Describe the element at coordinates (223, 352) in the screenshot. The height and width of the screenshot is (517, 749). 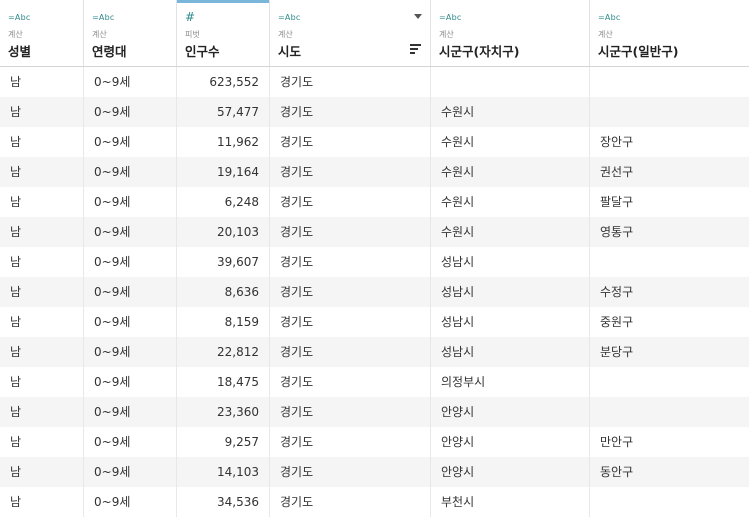
I see `table-cell: 22,812` at that location.